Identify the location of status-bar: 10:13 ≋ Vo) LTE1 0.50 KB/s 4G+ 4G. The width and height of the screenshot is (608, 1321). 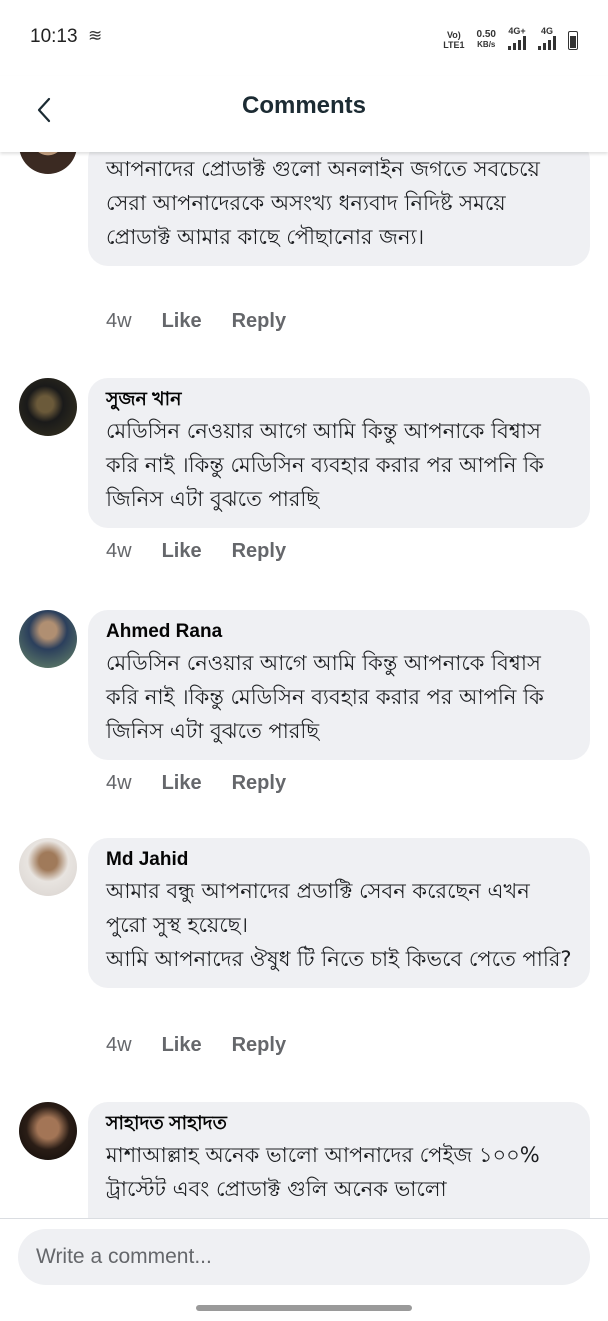
(304, 38).